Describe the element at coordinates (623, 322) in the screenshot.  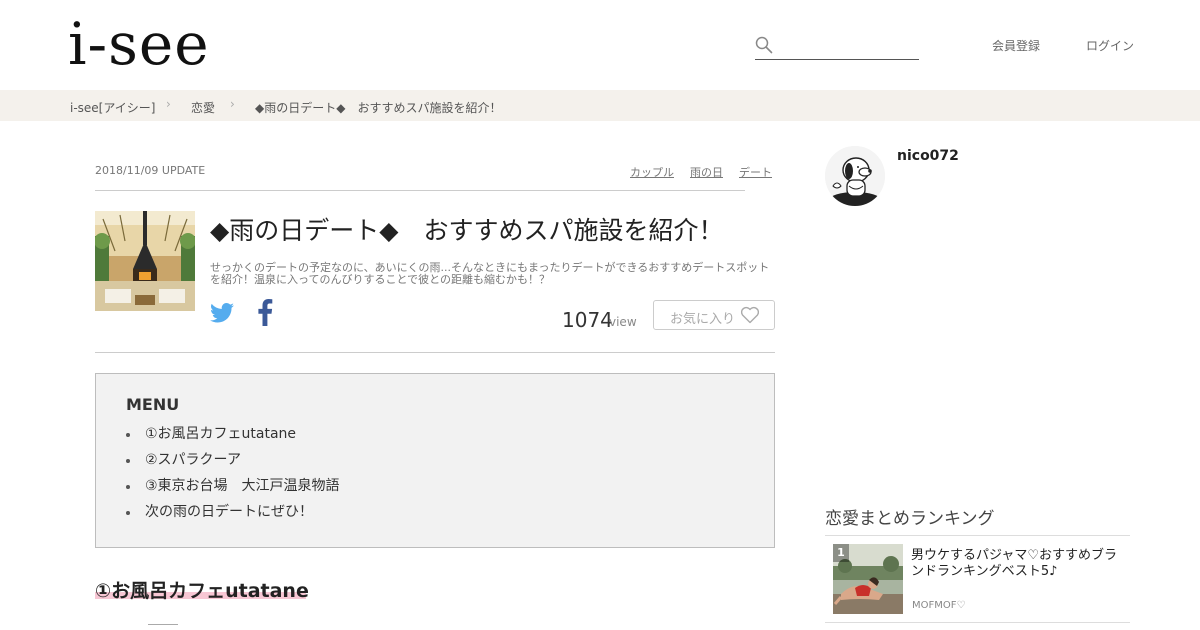
I see `view-count-unit: view` at that location.